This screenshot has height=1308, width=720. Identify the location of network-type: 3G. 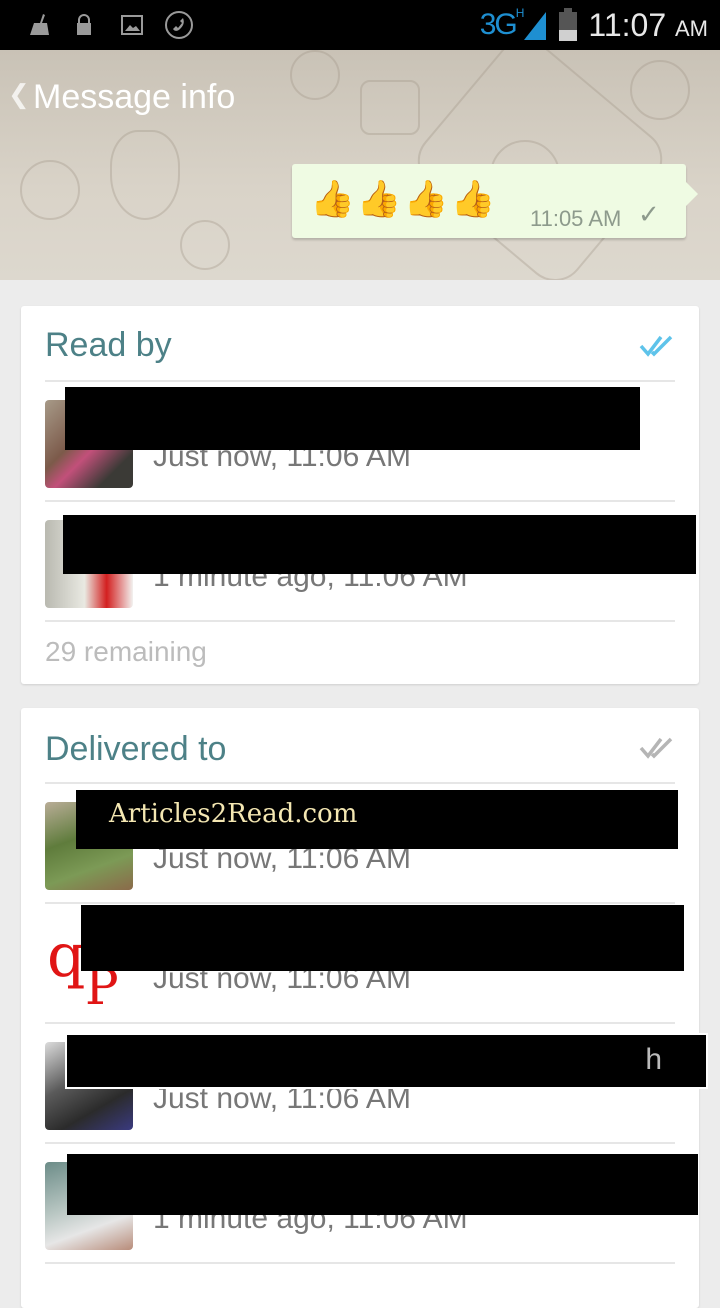
(498, 24).